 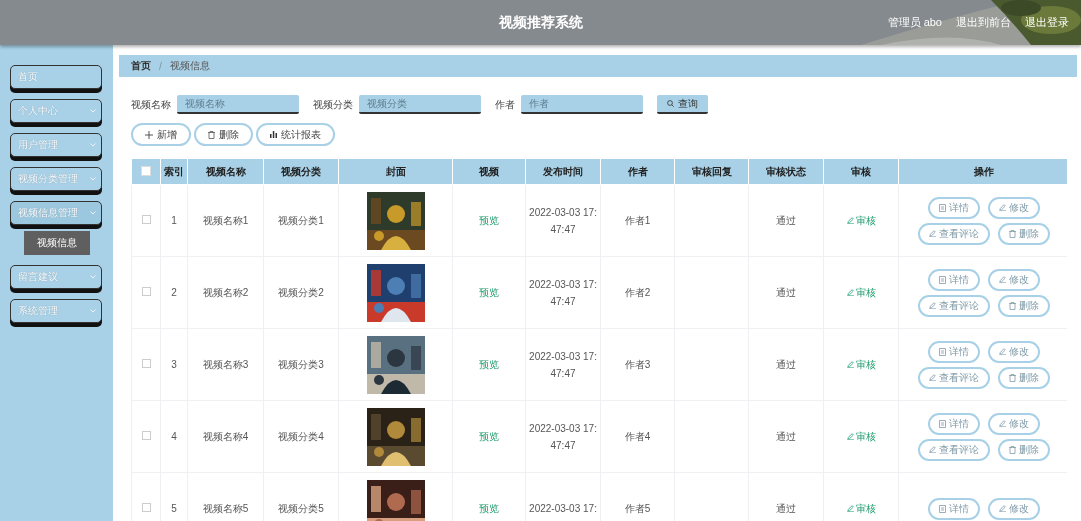 What do you see at coordinates (301, 436) in the screenshot?
I see `table-cell: 视频分类4` at bounding box center [301, 436].